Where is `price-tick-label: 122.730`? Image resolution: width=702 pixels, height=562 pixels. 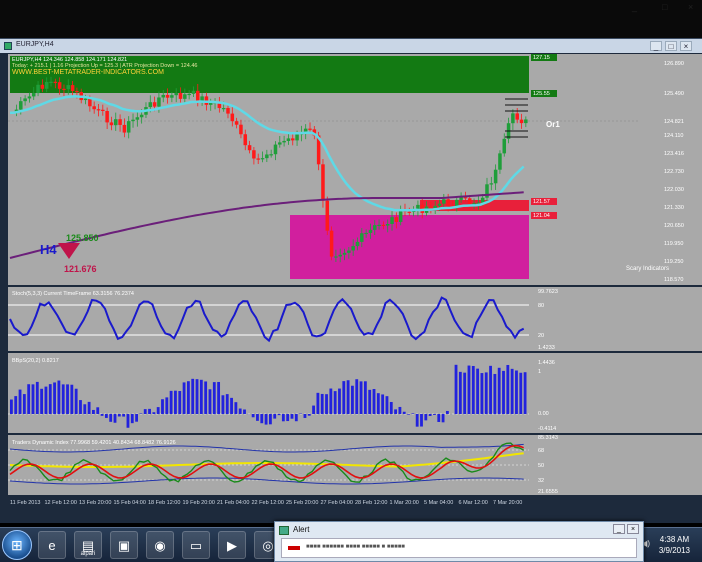
price-tick-label: 122.730 is located at coordinates (674, 172).